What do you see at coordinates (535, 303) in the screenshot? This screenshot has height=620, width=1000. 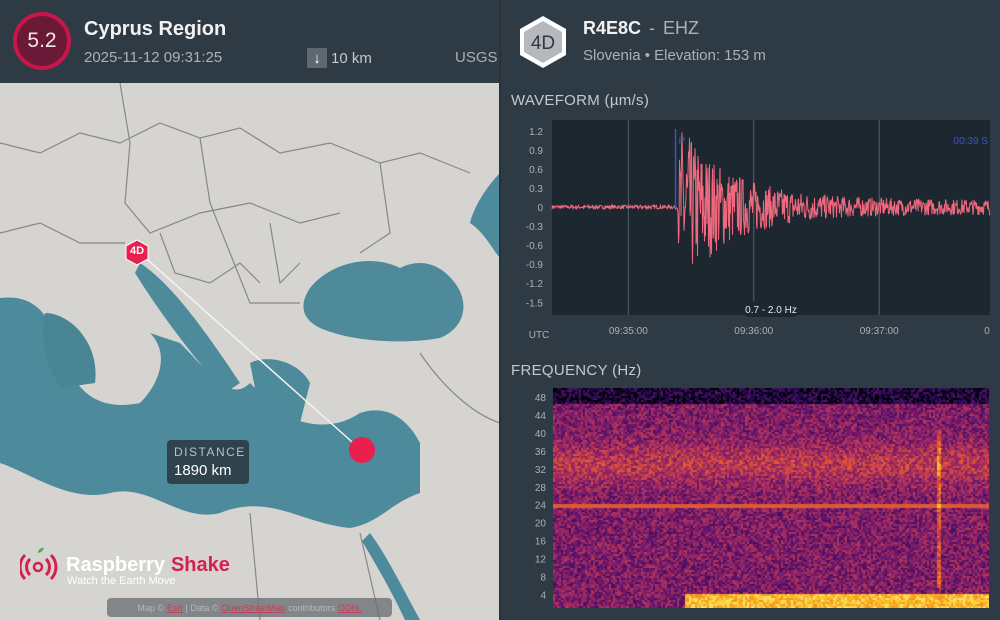 I see `y-tick-label: -1.5` at bounding box center [535, 303].